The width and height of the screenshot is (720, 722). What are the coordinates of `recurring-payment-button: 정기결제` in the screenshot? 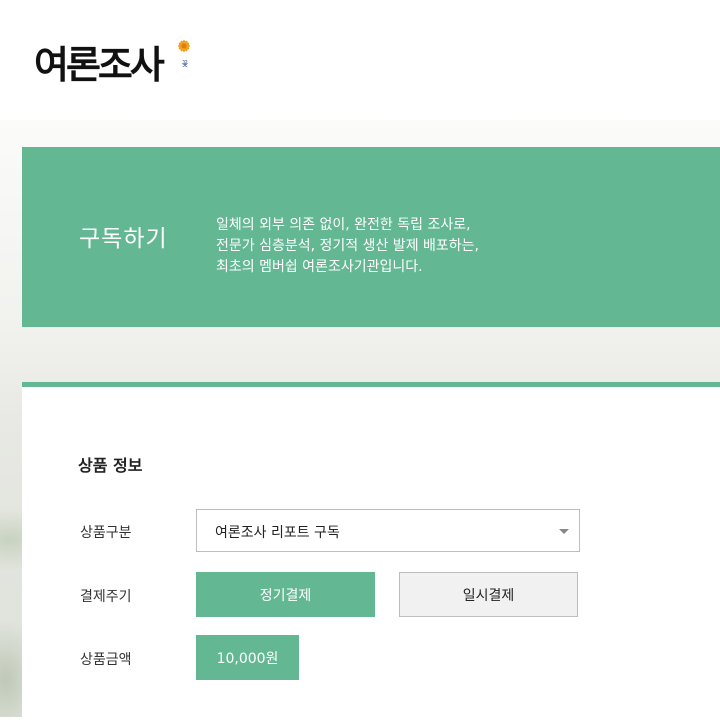 It's located at (285, 594).